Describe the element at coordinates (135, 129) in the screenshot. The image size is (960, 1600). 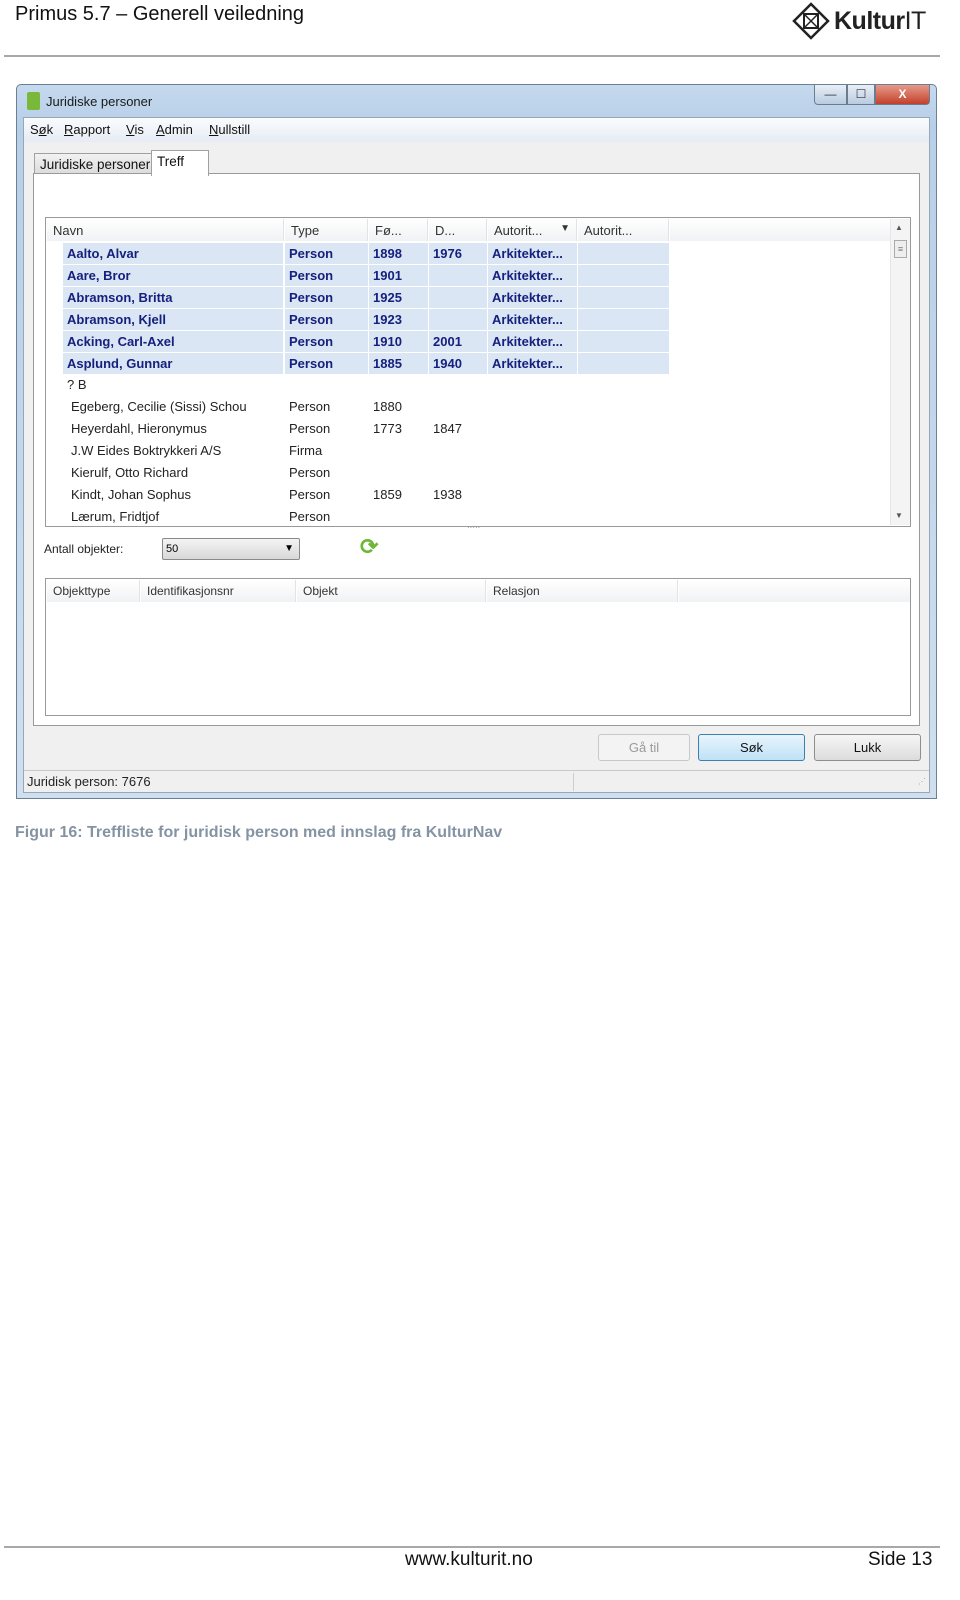
I see `menu-vis: Vis` at that location.